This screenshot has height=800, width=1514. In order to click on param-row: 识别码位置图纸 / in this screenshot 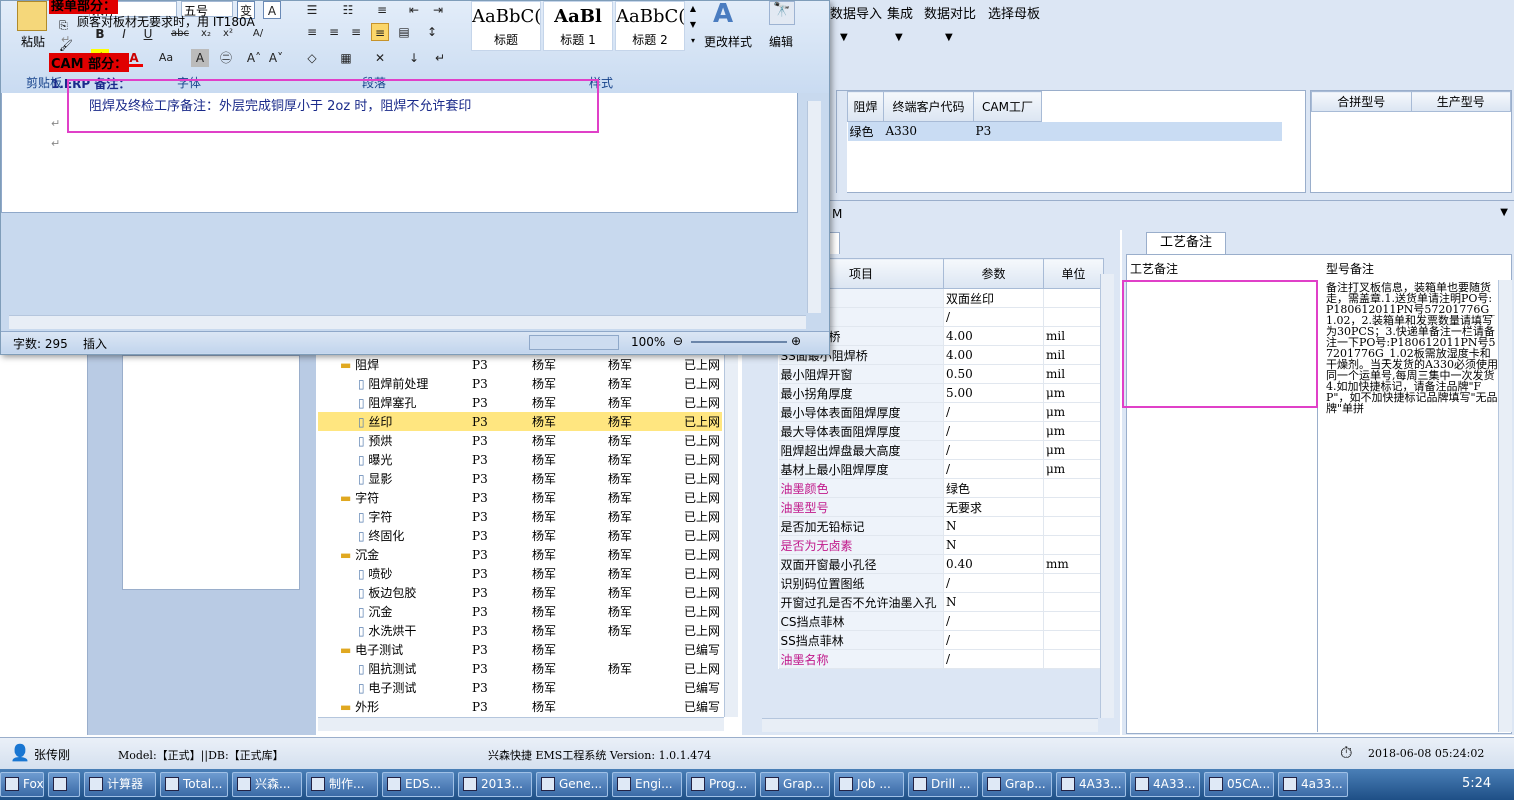, I will do `click(941, 583)`.